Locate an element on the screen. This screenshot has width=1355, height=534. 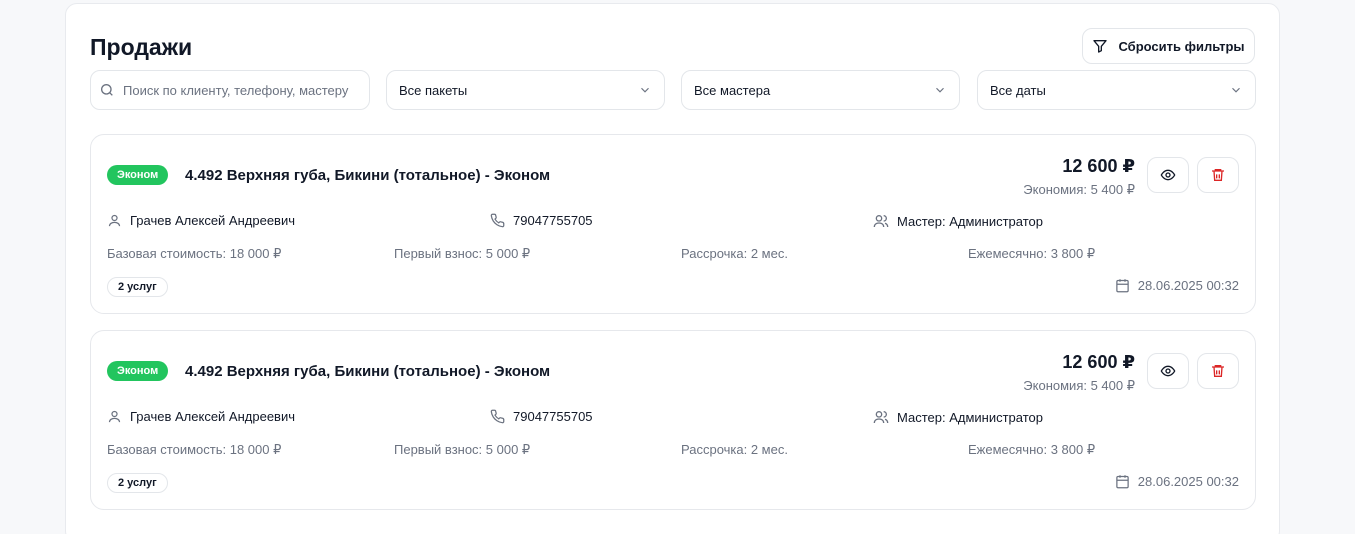
reset-filters-label: Сбросить фильтры is located at coordinates (1181, 46).